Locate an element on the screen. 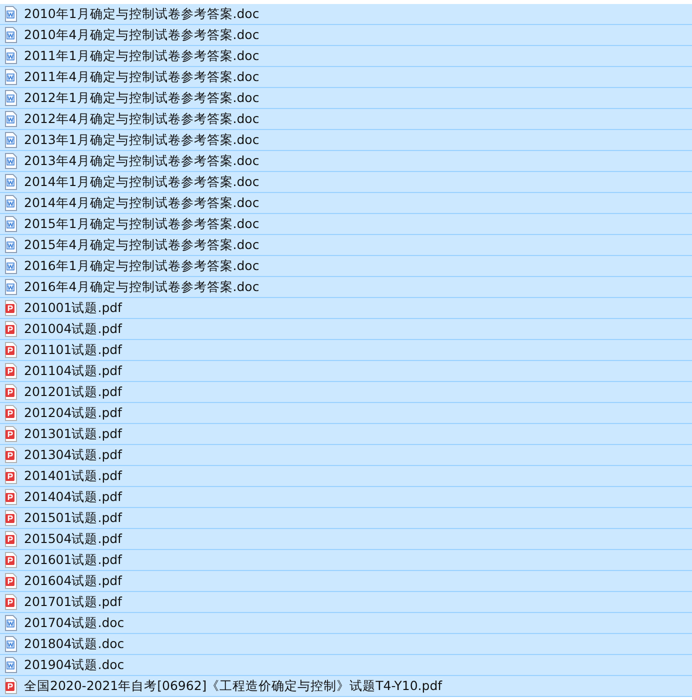 The image size is (692, 700). file-name: 201004试题.pdf is located at coordinates (73, 329).